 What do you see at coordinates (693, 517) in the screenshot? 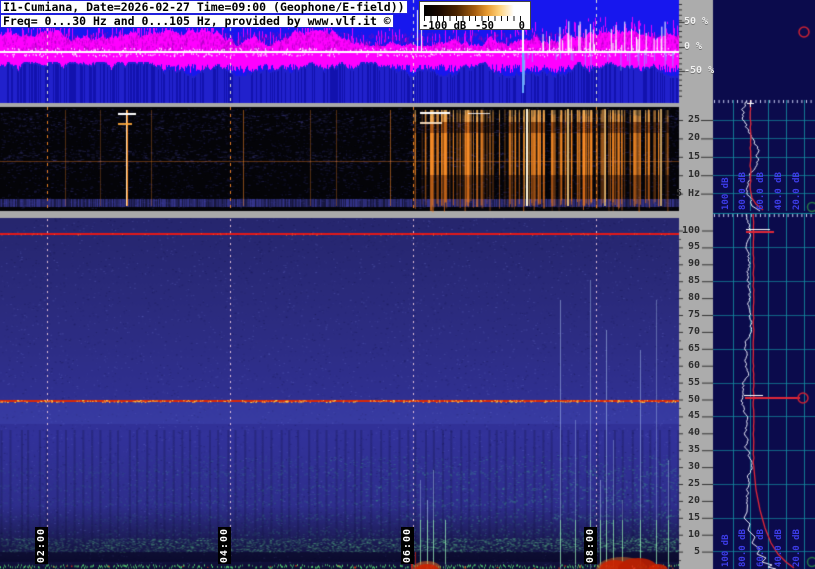
I see `efield-tick-label: 15` at bounding box center [693, 517].